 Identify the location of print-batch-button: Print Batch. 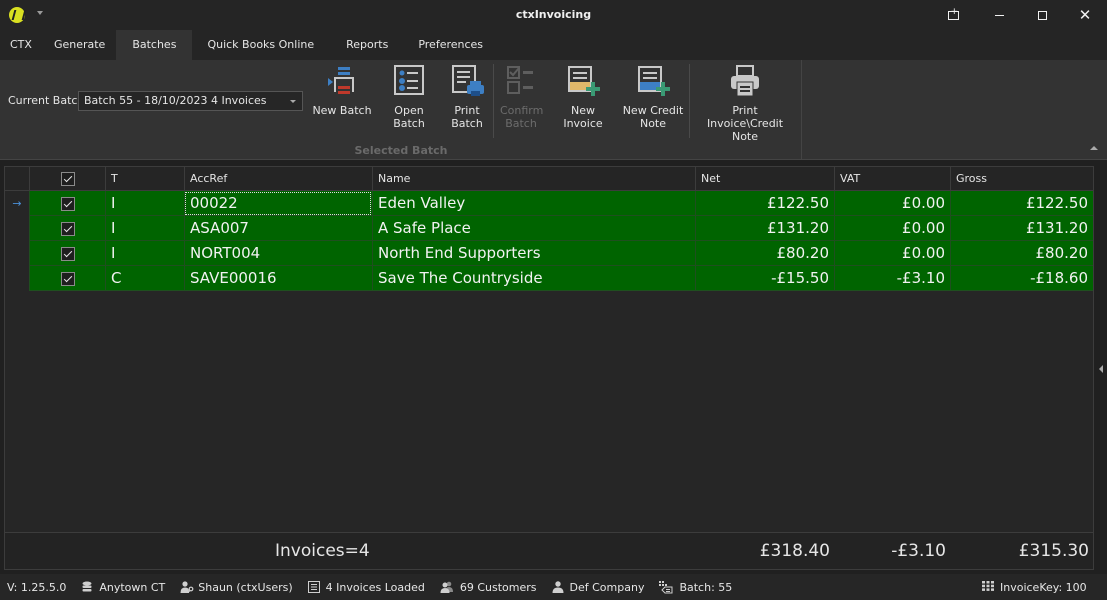
(467, 97).